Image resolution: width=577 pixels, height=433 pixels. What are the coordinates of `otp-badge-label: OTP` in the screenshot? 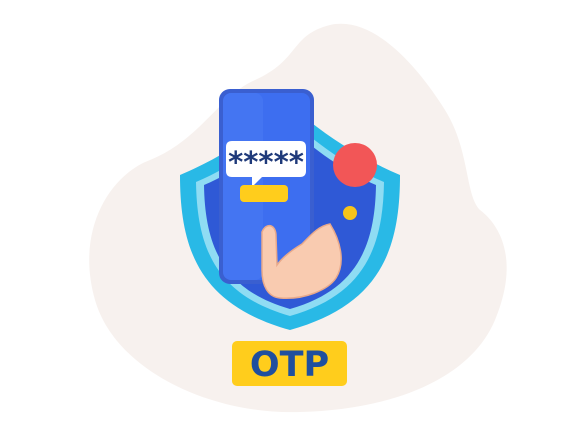 It's located at (289, 365).